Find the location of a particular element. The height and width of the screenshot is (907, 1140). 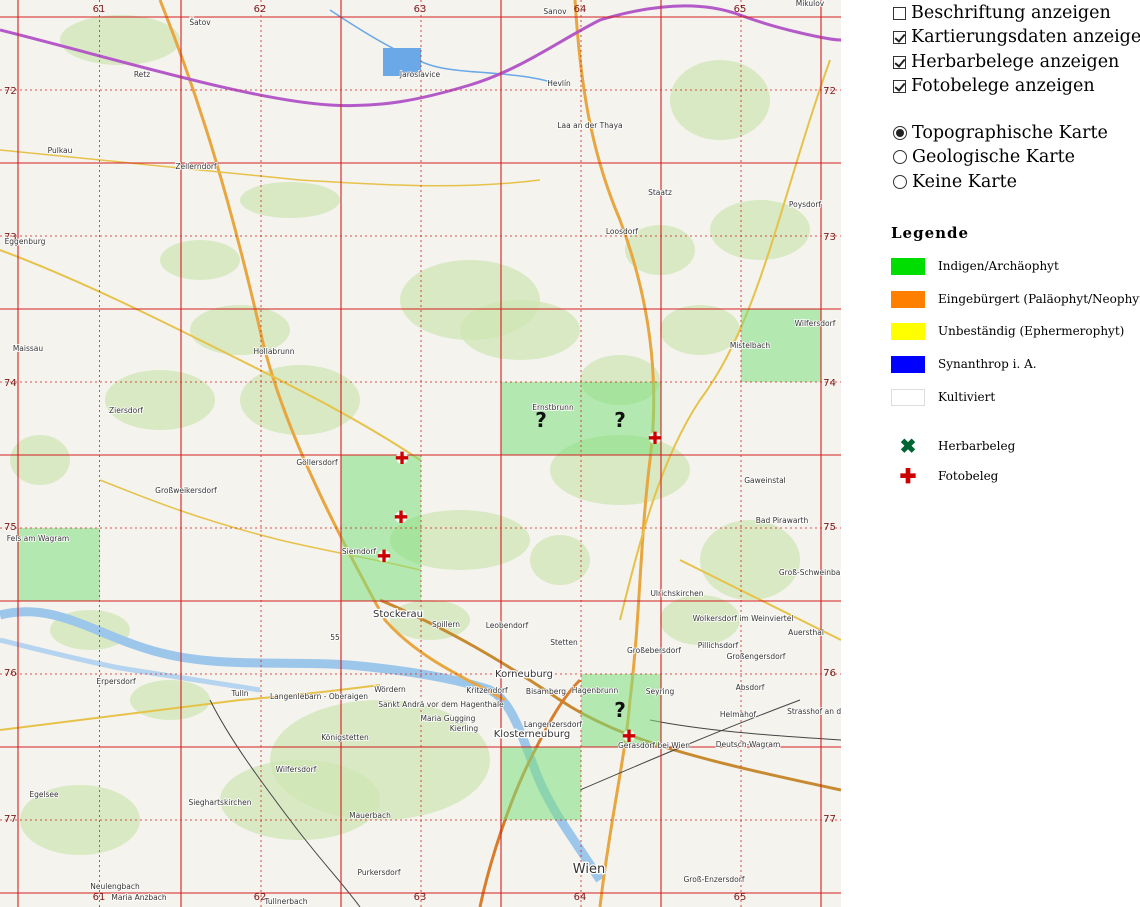

place-label: Stetten is located at coordinates (564, 642).